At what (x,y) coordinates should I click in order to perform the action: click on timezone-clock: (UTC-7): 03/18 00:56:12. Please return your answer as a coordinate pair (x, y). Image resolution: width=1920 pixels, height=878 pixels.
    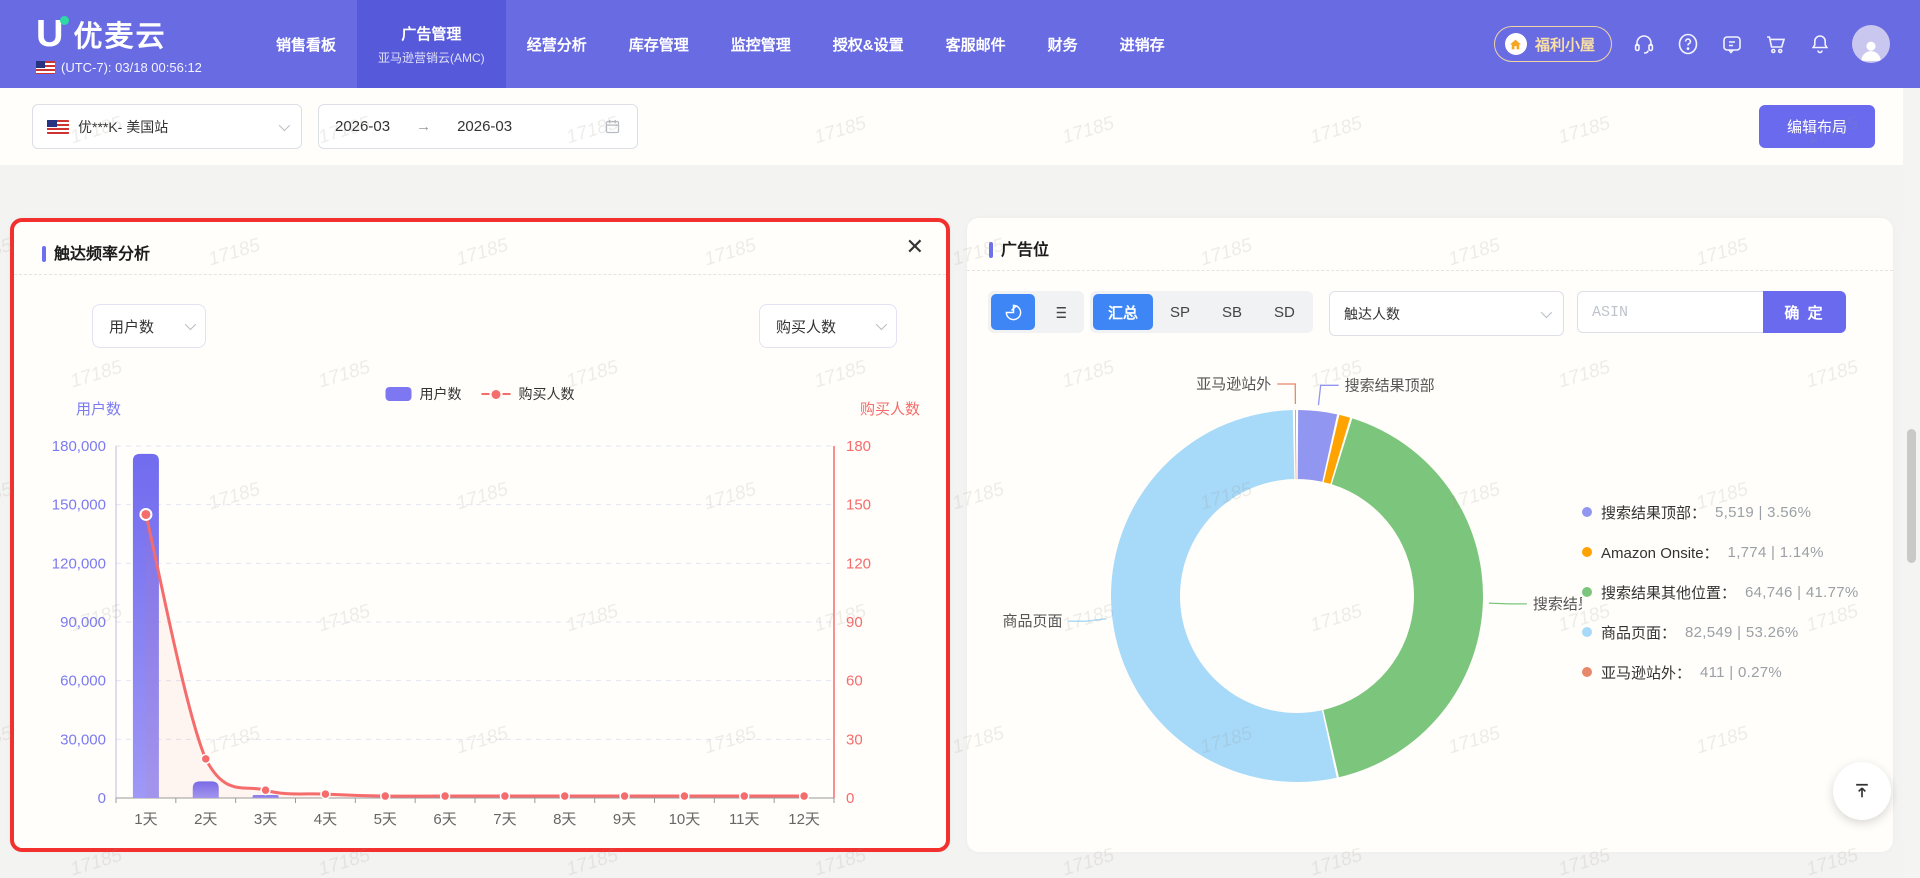
    Looking at the image, I should click on (145, 67).